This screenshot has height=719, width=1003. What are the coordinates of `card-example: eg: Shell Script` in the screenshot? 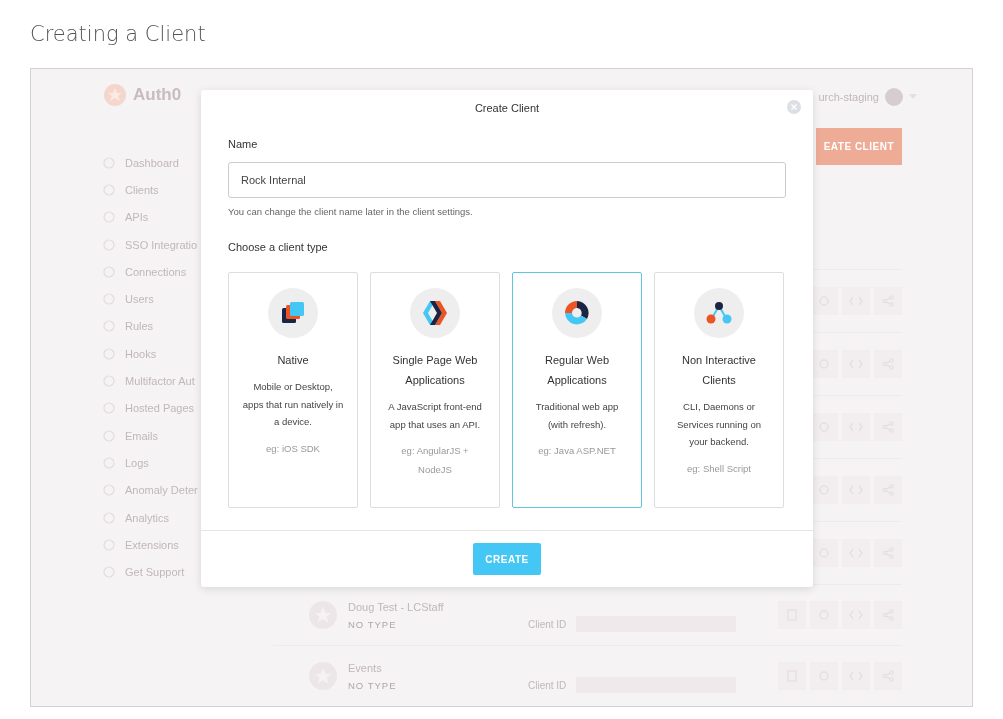 It's located at (719, 468).